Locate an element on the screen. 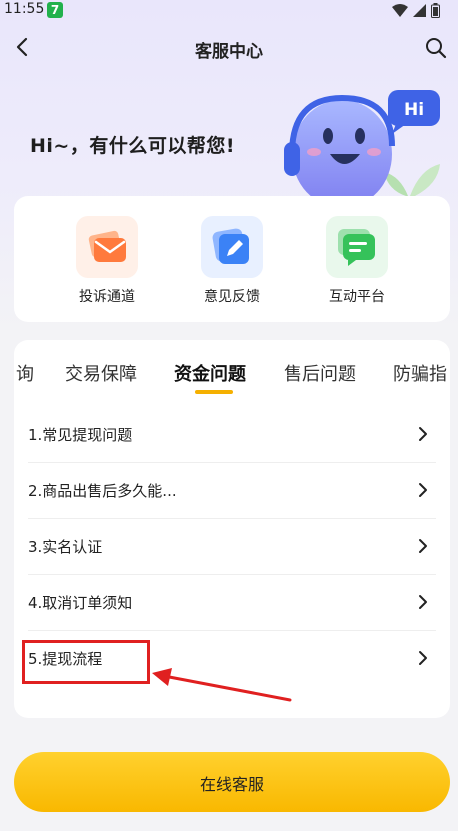  category-tabs: 询 交易保障 资金问题 售后问题 防骗指 is located at coordinates (232, 368).